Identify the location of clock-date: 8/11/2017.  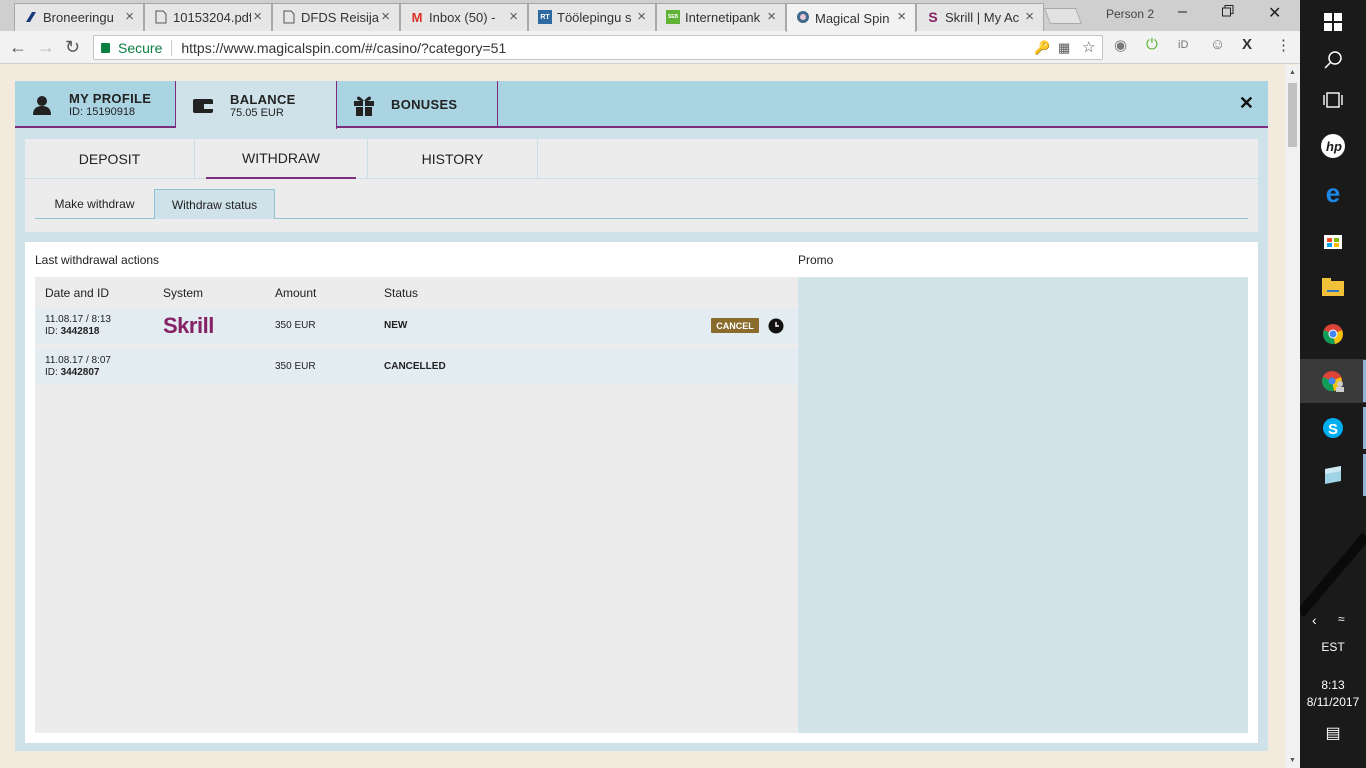
(1333, 702).